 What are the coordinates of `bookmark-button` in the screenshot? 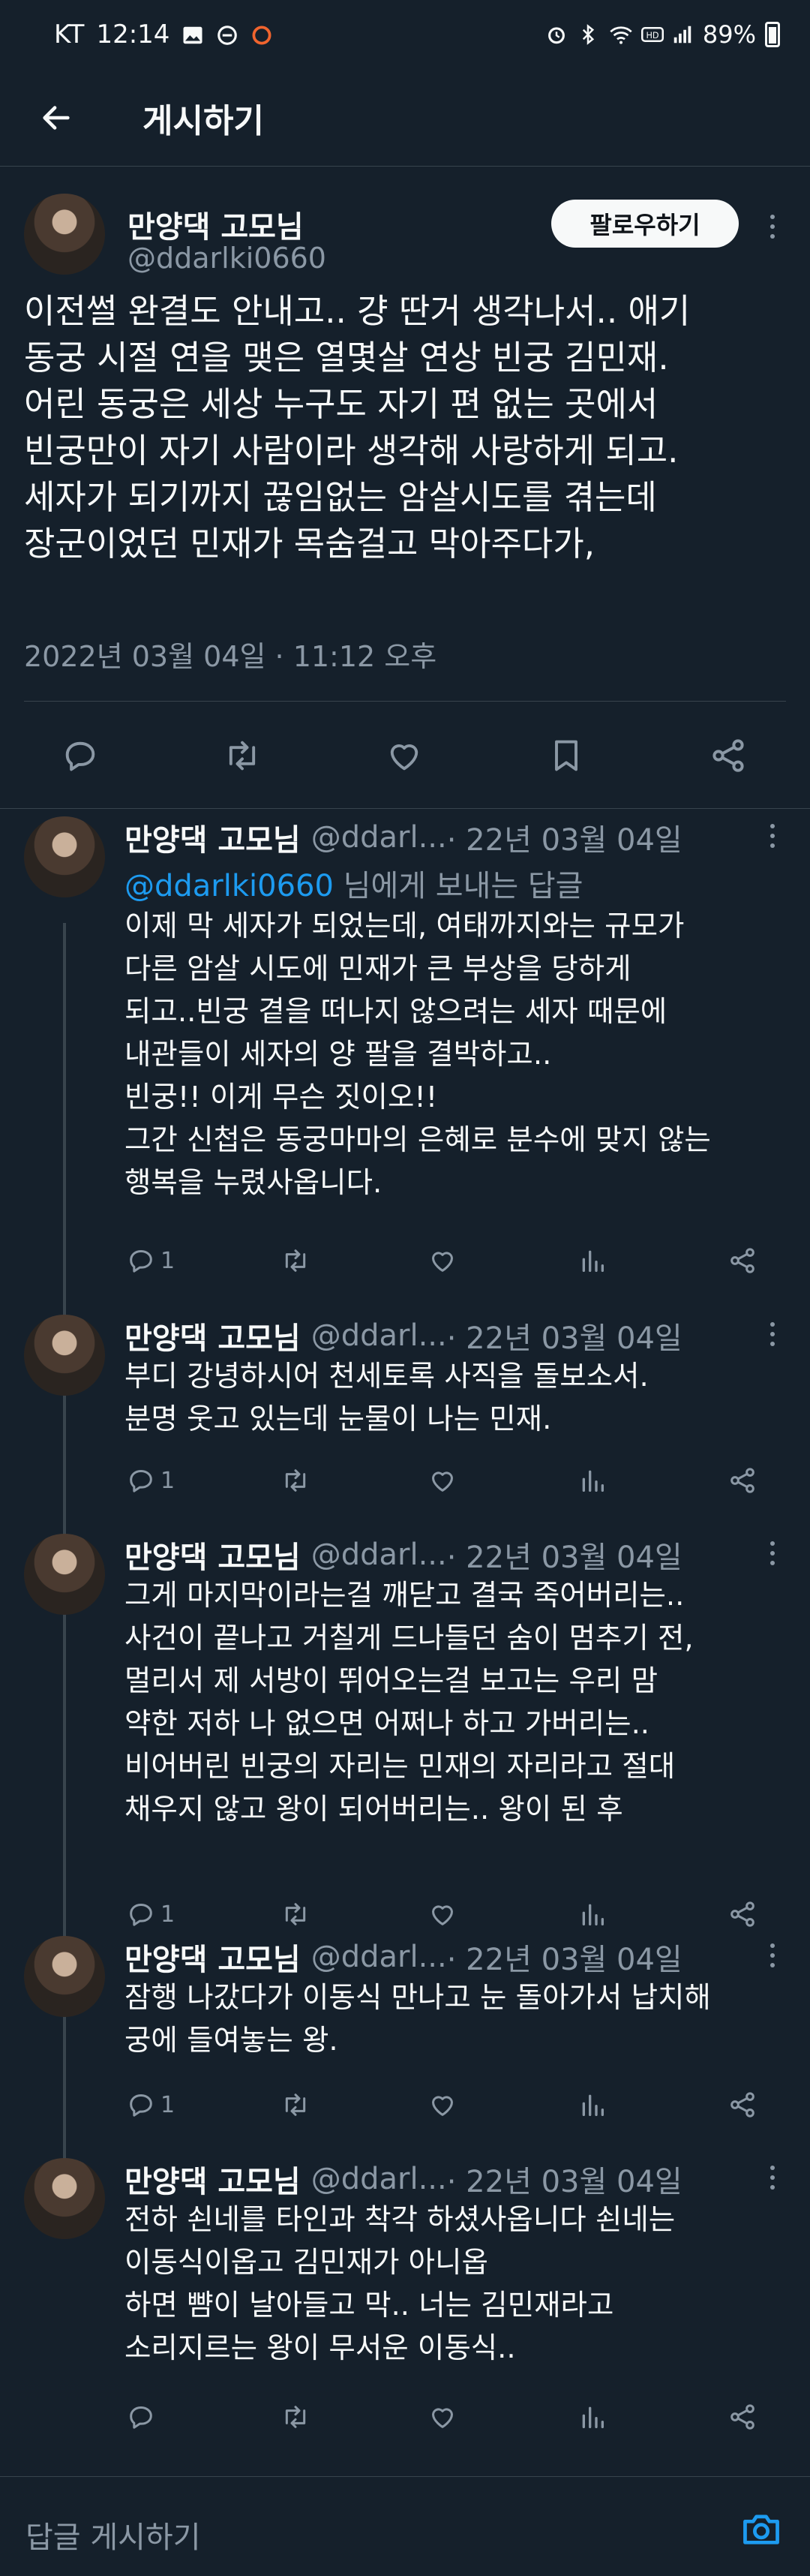 It's located at (566, 755).